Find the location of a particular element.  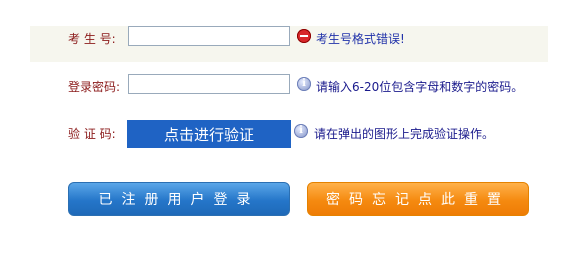

password-hint: 请输入6-20位包含字母和数字的密码。 is located at coordinates (420, 87).